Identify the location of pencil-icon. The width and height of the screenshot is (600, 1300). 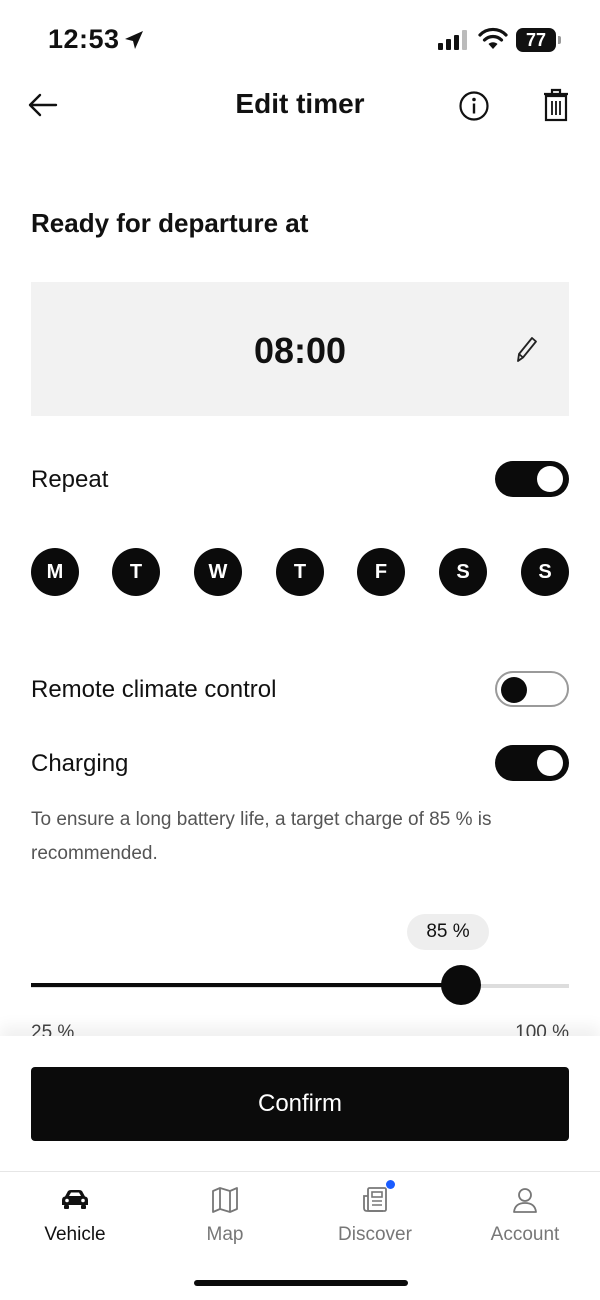
(526, 349).